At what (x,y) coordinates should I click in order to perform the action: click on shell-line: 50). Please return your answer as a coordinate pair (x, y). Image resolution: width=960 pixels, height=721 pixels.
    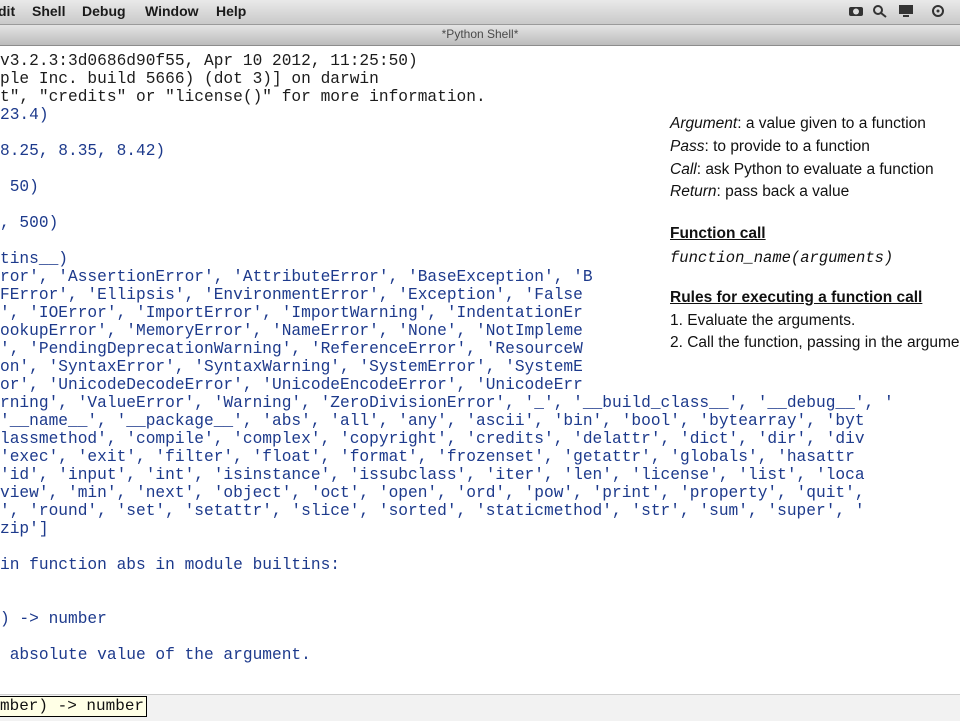
    Looking at the image, I should click on (19, 187).